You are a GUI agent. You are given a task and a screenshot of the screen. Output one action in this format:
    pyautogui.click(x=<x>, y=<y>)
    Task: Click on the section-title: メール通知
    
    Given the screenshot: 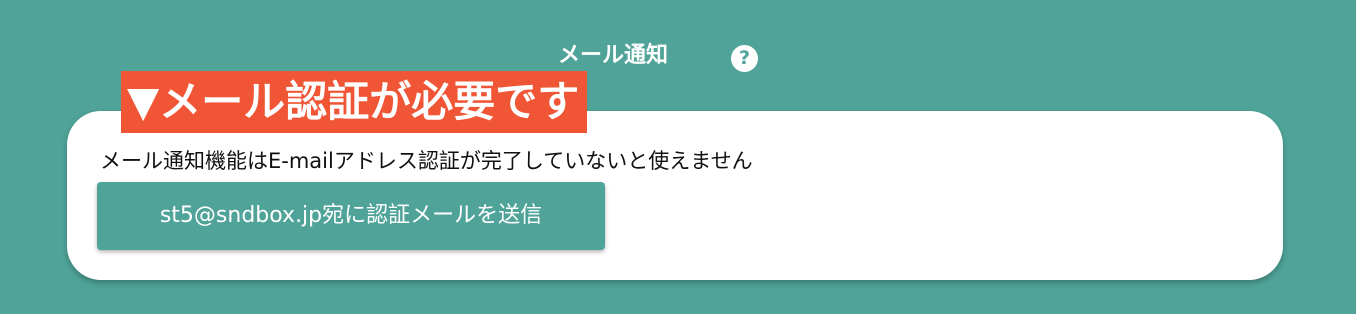 What is the action you would take?
    pyautogui.click(x=613, y=55)
    